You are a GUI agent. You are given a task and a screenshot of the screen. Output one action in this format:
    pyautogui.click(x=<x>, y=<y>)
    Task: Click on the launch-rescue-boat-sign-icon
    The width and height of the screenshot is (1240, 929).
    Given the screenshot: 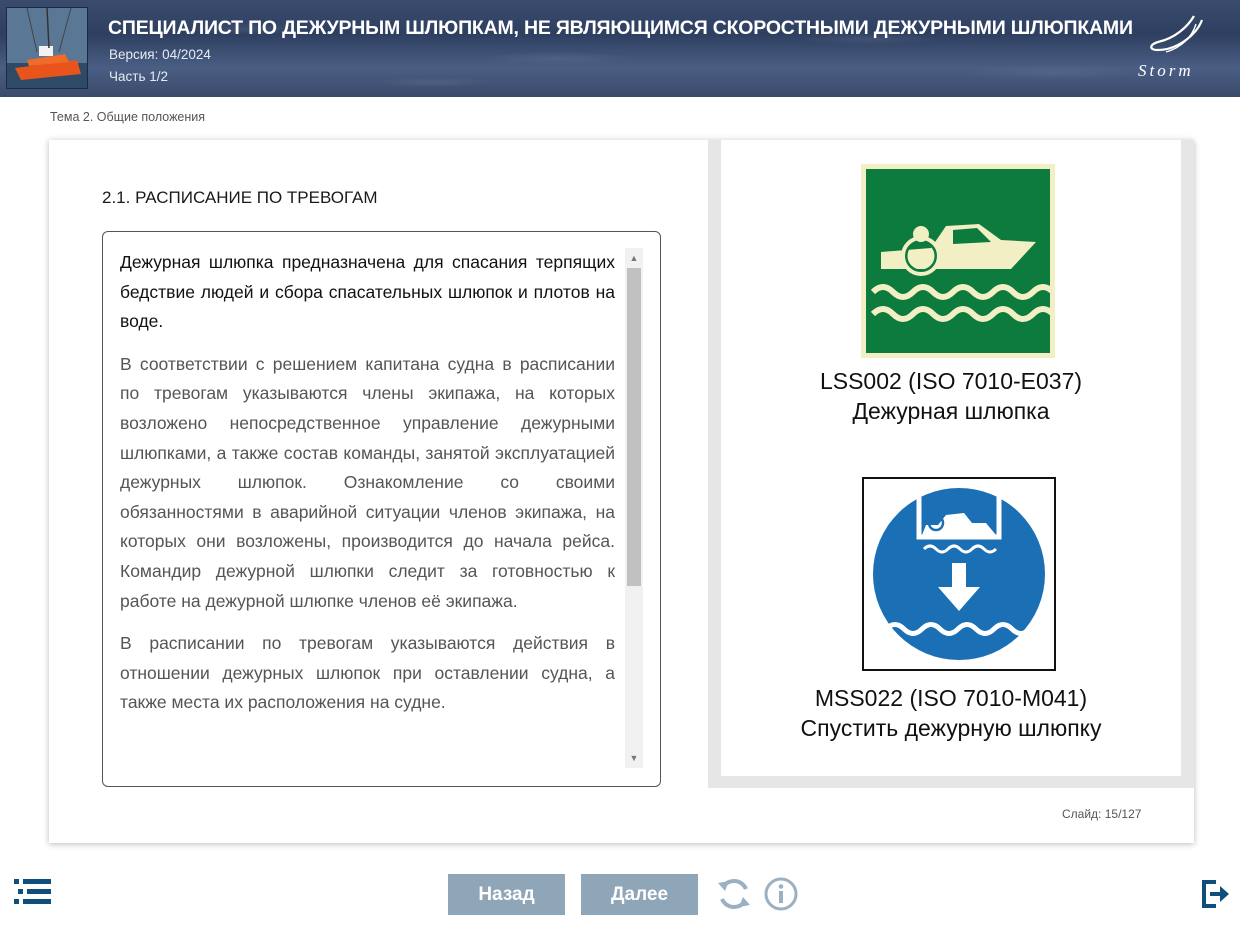 What is the action you would take?
    pyautogui.click(x=959, y=574)
    